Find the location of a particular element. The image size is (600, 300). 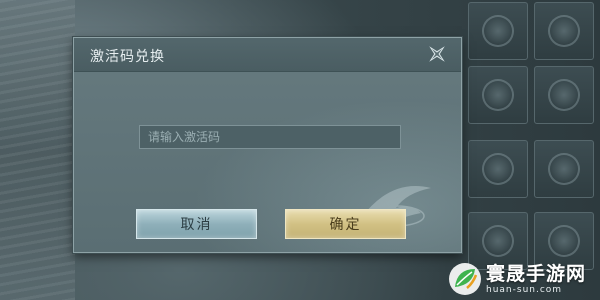

confirm-button: 确定 is located at coordinates (345, 224).